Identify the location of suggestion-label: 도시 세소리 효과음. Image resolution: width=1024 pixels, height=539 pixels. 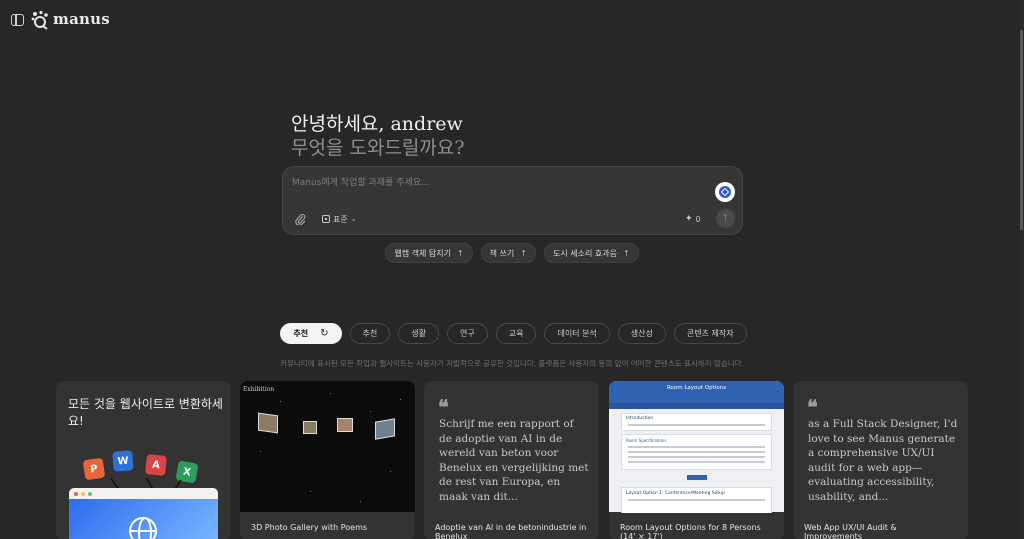
(584, 253).